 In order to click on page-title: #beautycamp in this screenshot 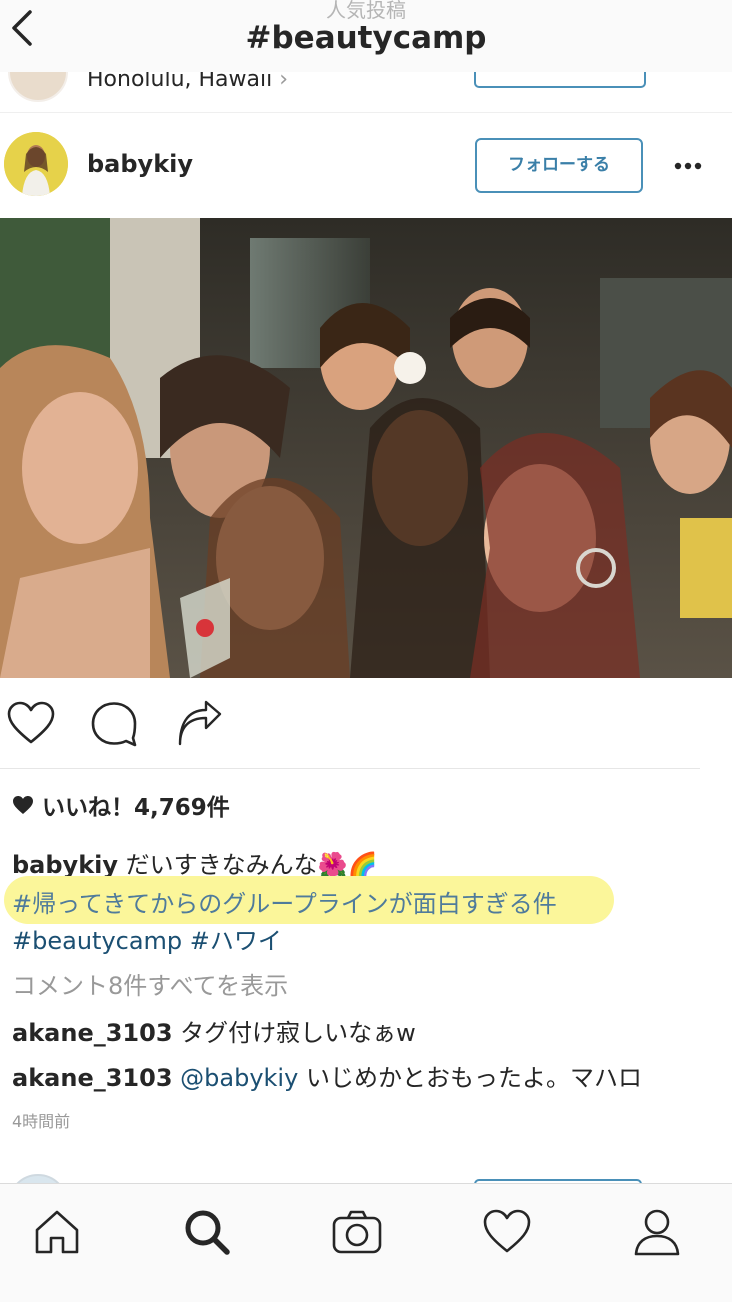, I will do `click(366, 38)`.